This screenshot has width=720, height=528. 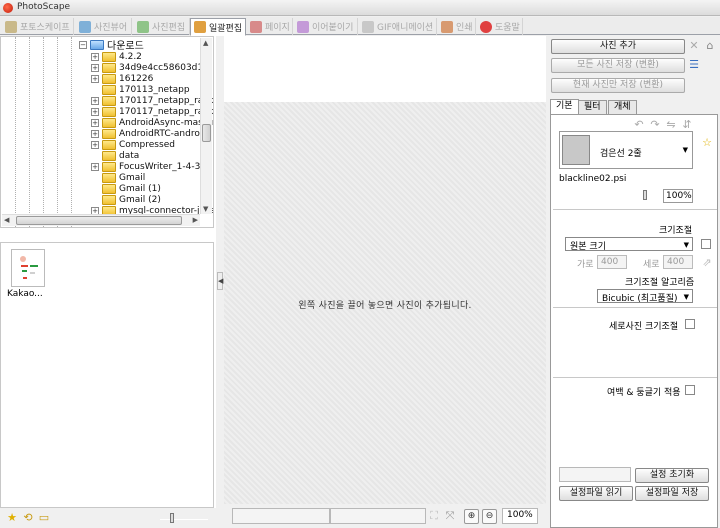 What do you see at coordinates (596, 493) in the screenshot?
I see `load-settings-button: 설정파일 읽기` at bounding box center [596, 493].